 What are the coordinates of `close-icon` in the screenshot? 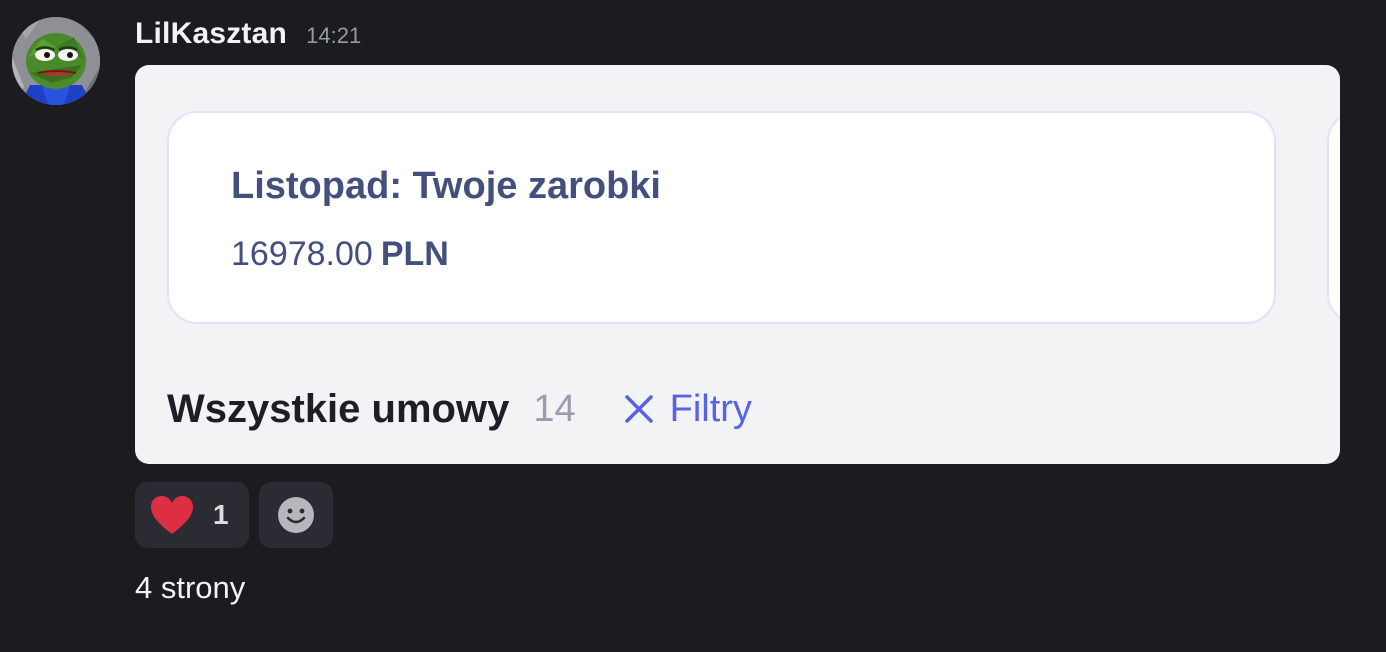 It's located at (638, 409).